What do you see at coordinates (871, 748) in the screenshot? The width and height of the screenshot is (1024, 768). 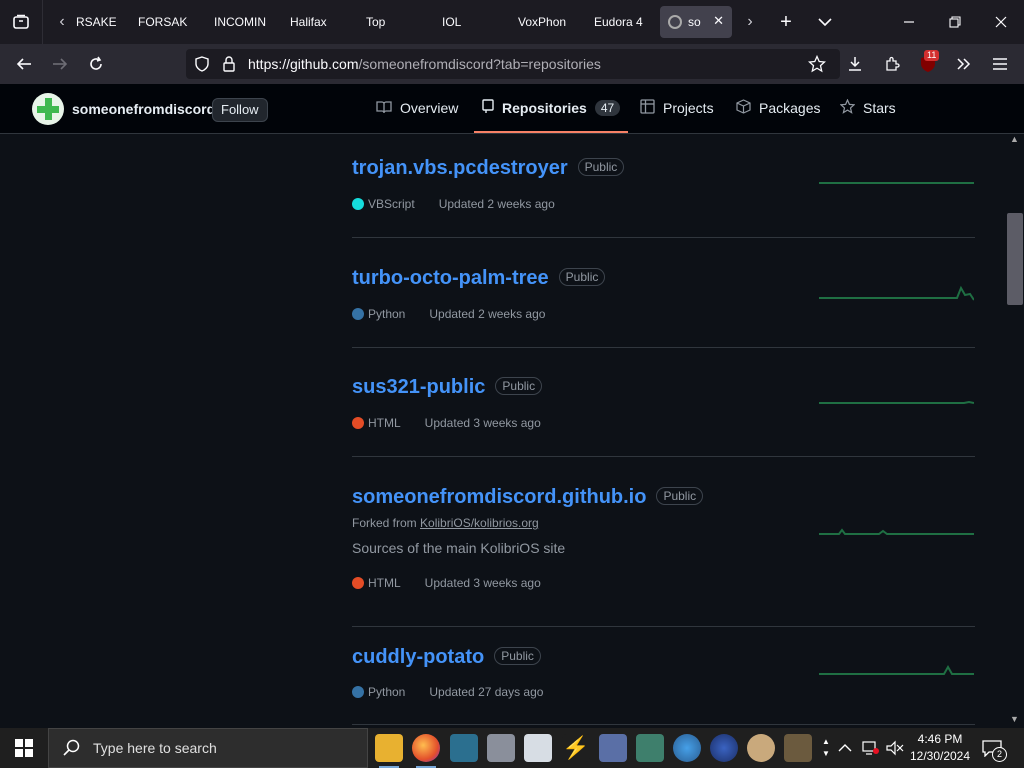 I see `network-icon` at bounding box center [871, 748].